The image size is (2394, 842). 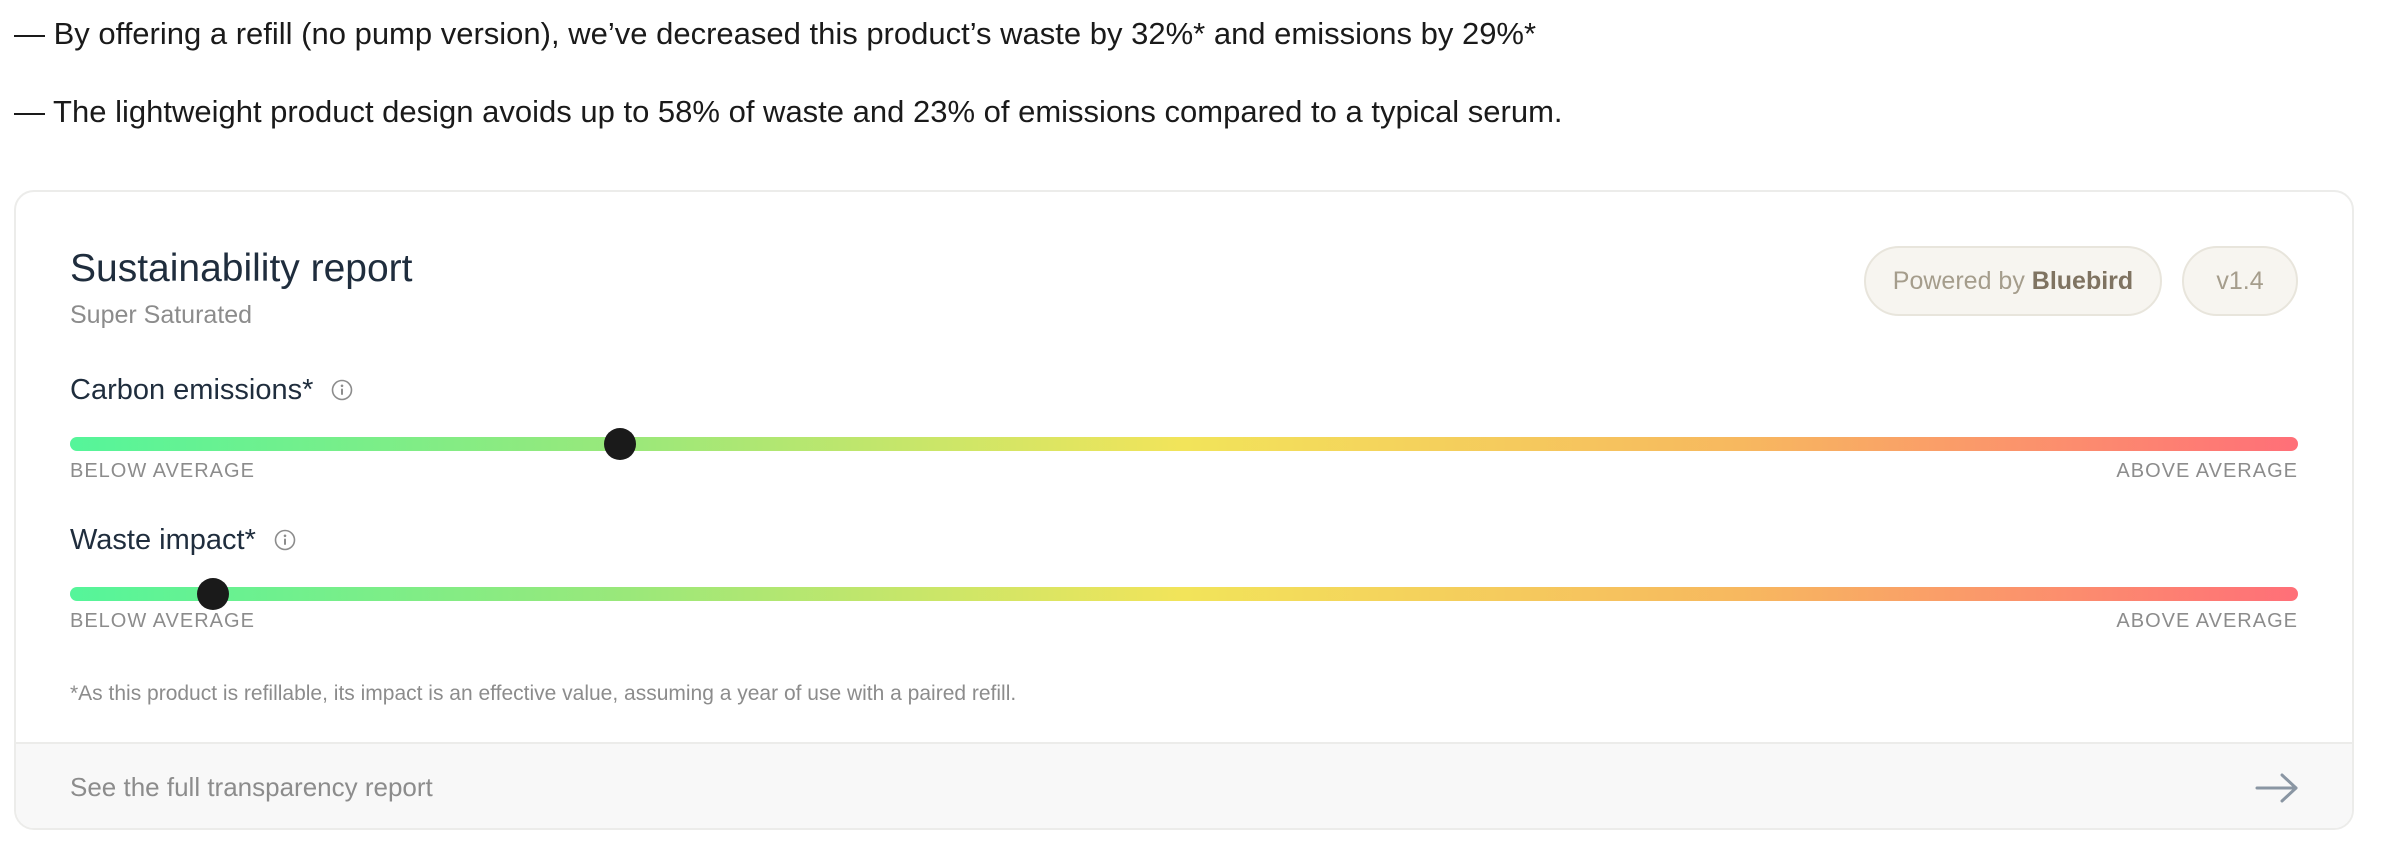 I want to click on powered-by-badge: Powered by Bluebird, so click(x=2013, y=281).